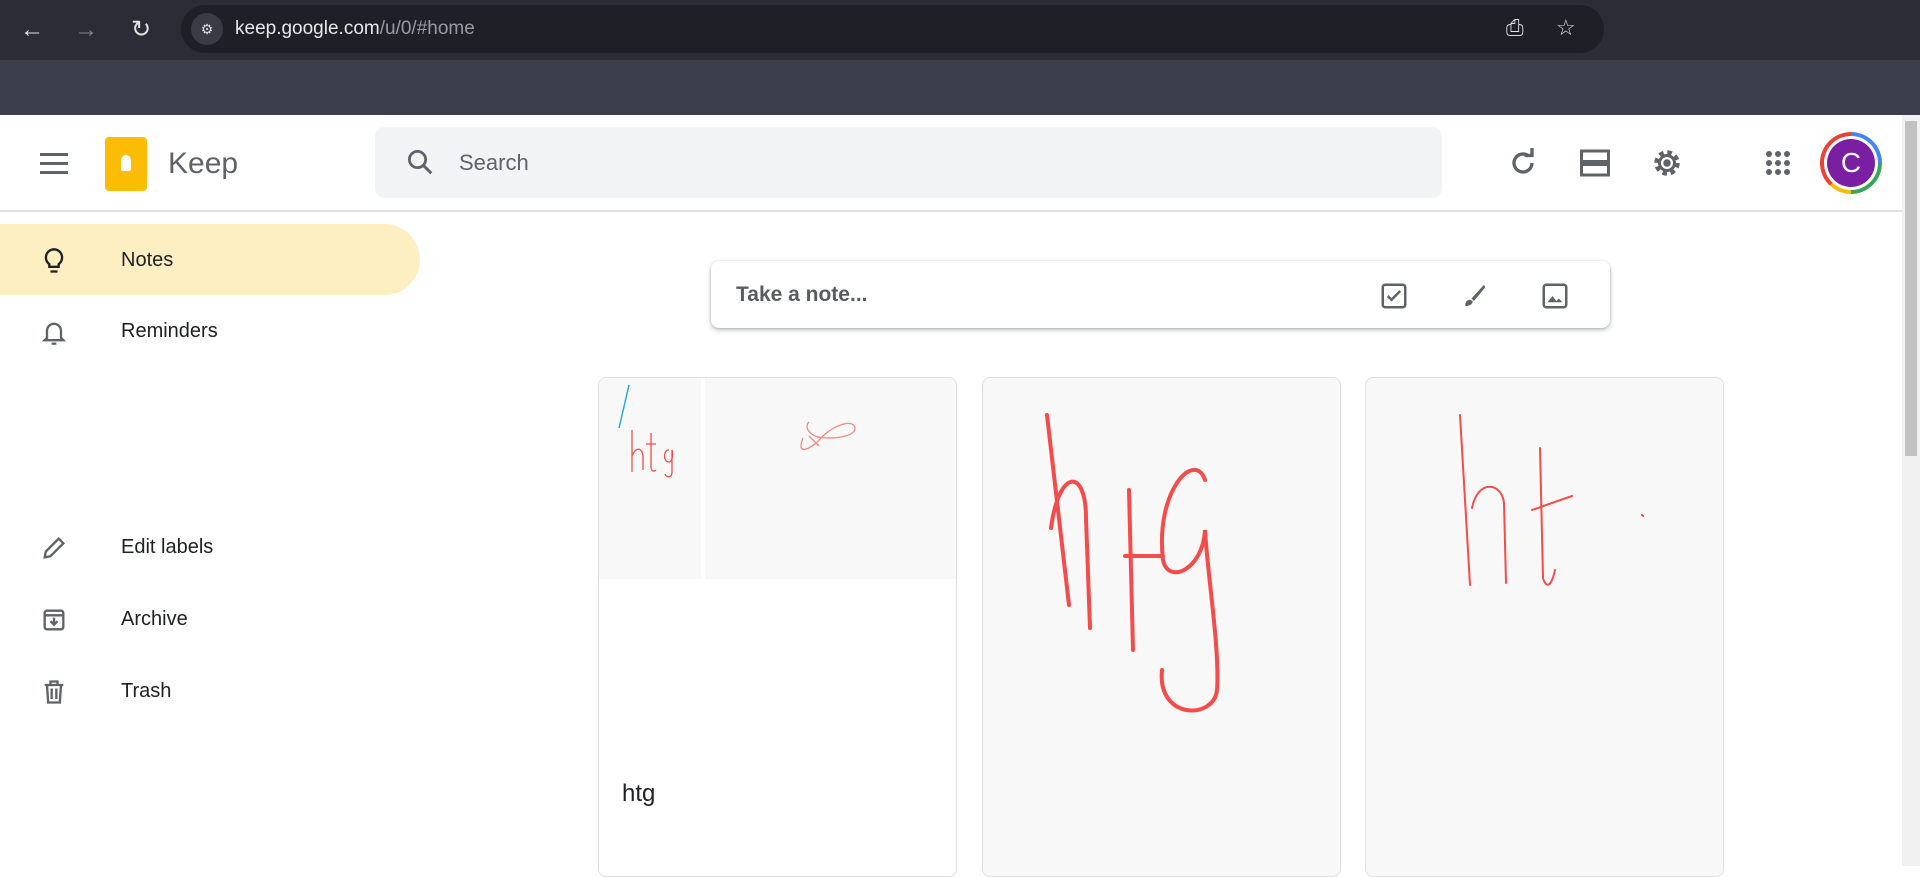 The width and height of the screenshot is (1920, 877). What do you see at coordinates (1595, 163) in the screenshot?
I see `list-view-icon` at bounding box center [1595, 163].